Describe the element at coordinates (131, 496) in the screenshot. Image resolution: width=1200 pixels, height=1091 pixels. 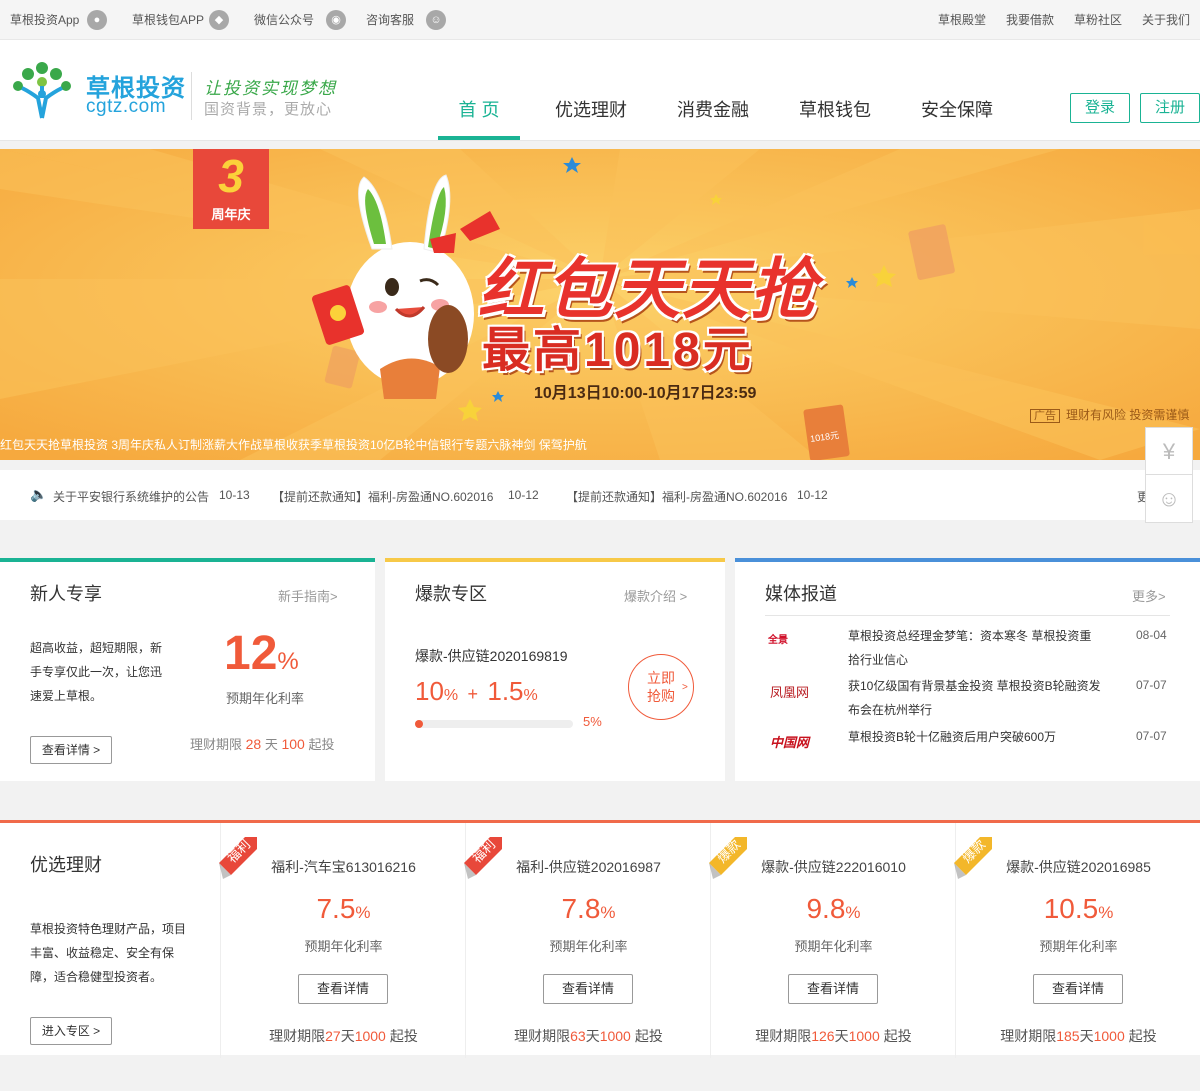
I see `notice-item-1: 关于平安银行系统维护的公告` at that location.